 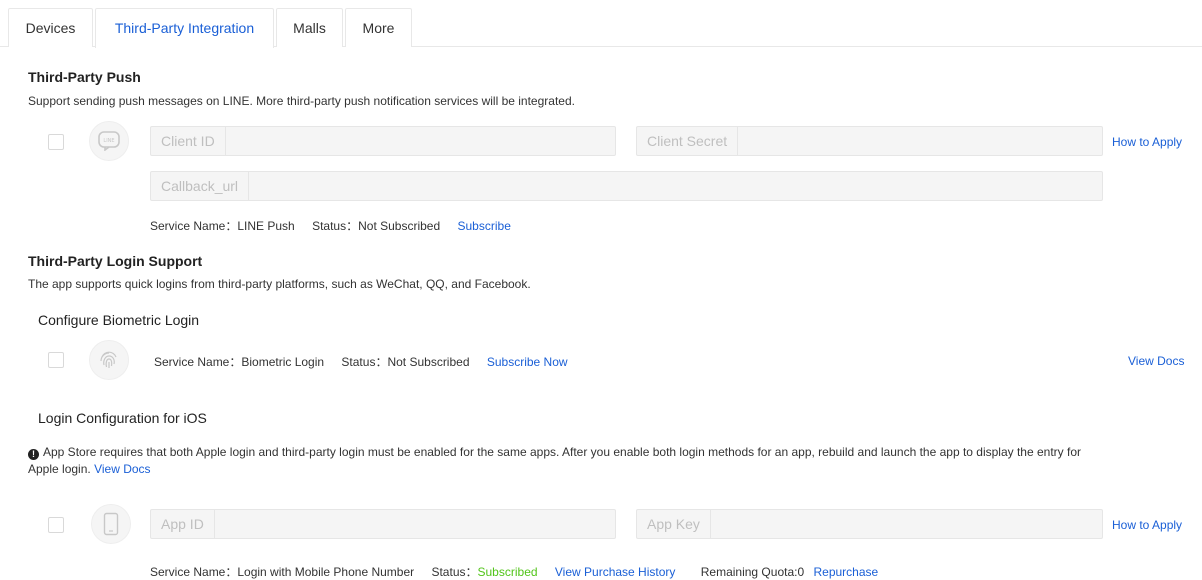 What do you see at coordinates (283, 362) in the screenshot?
I see `service-name-value: Biometric Login` at bounding box center [283, 362].